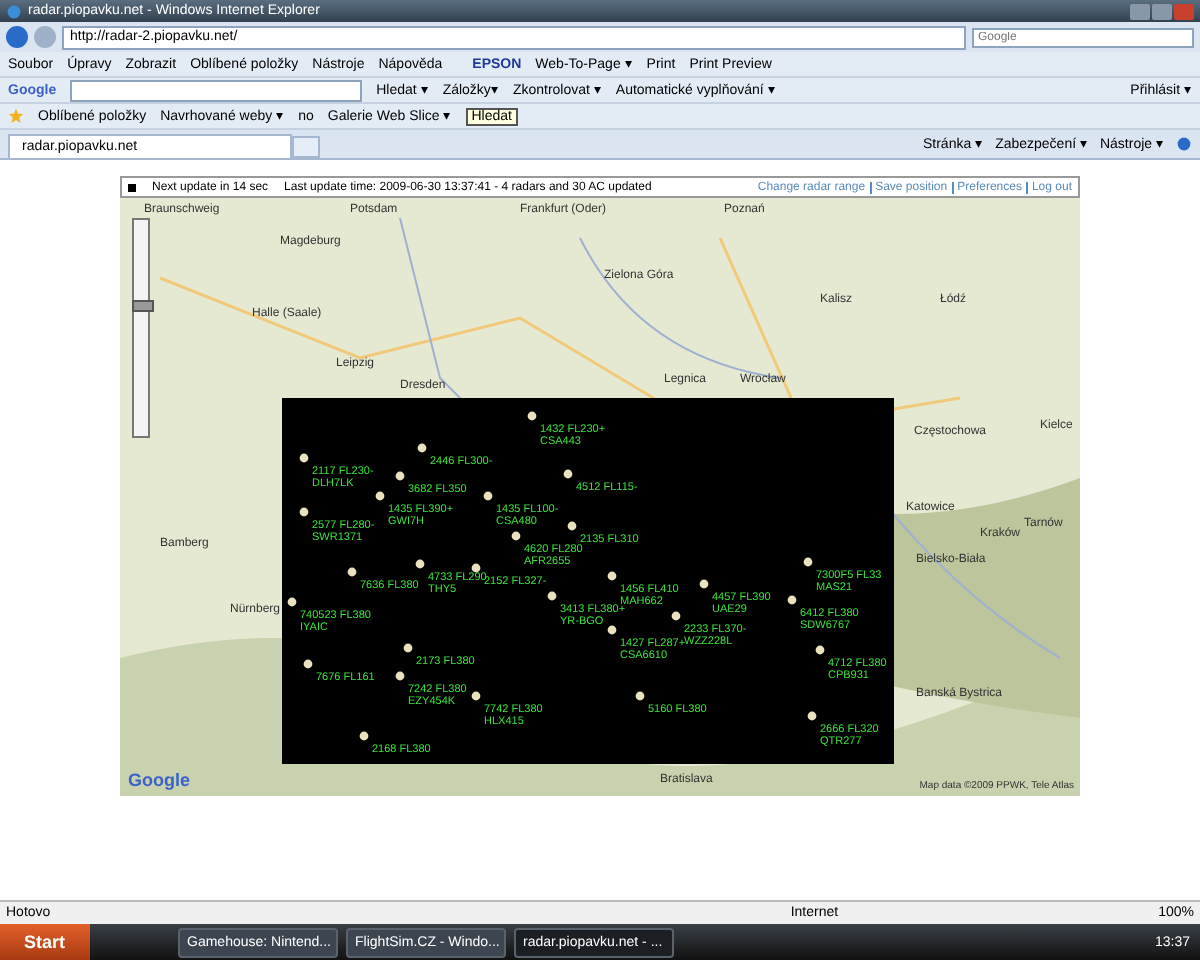 Image resolution: width=1200 pixels, height=960 pixels. Describe the element at coordinates (17, 37) in the screenshot. I see `back-button` at that location.